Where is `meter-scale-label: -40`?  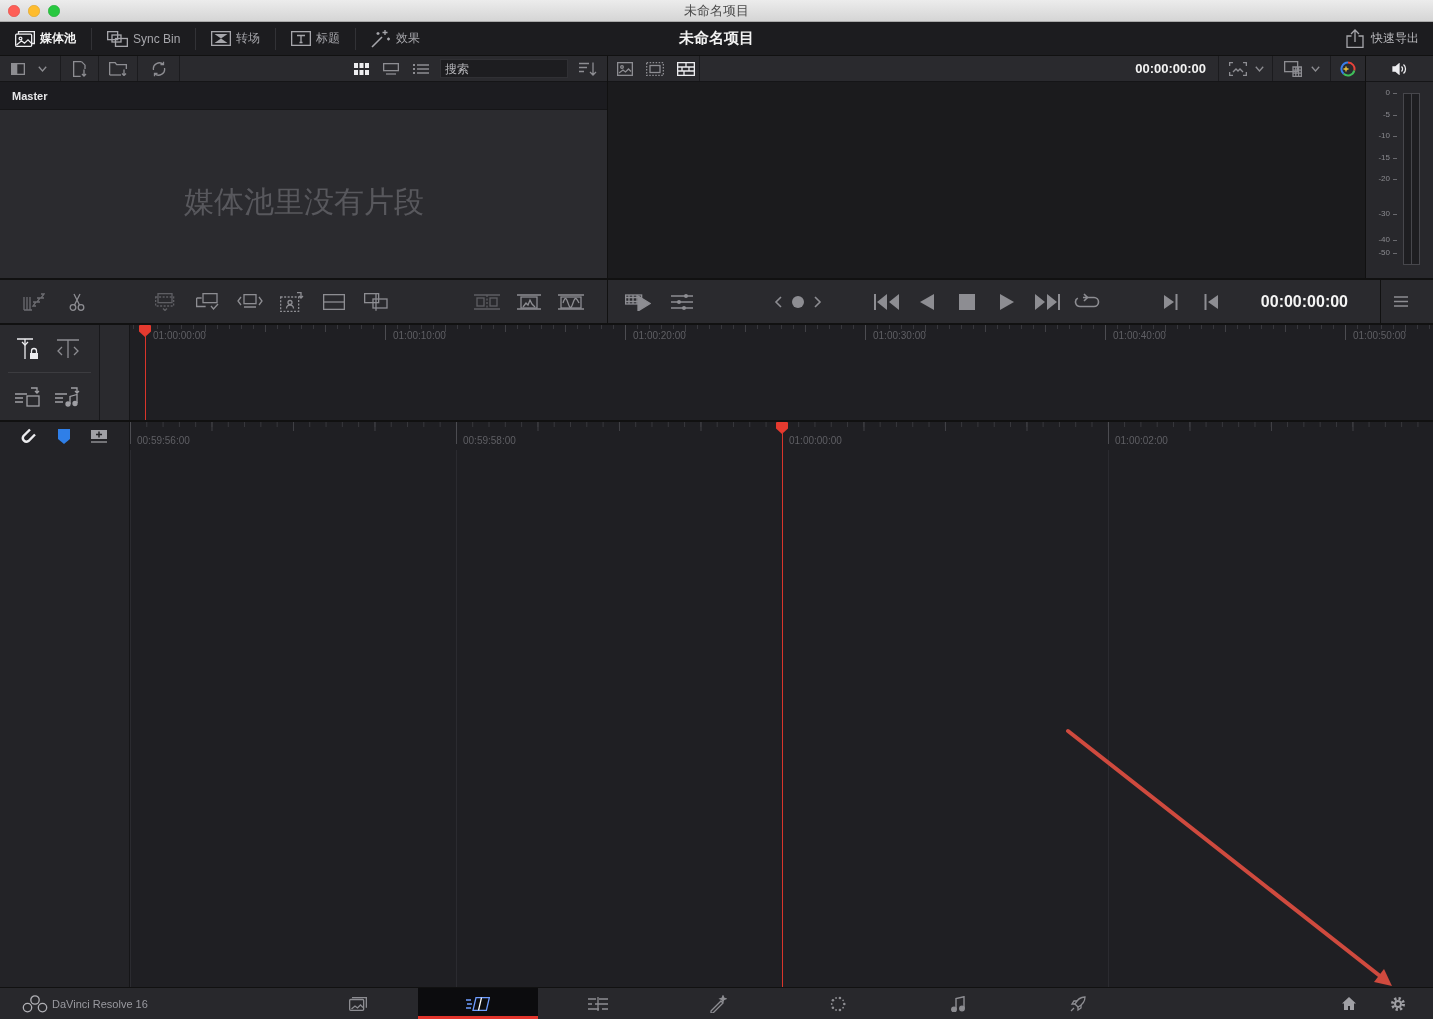 meter-scale-label: -40 is located at coordinates (1384, 240).